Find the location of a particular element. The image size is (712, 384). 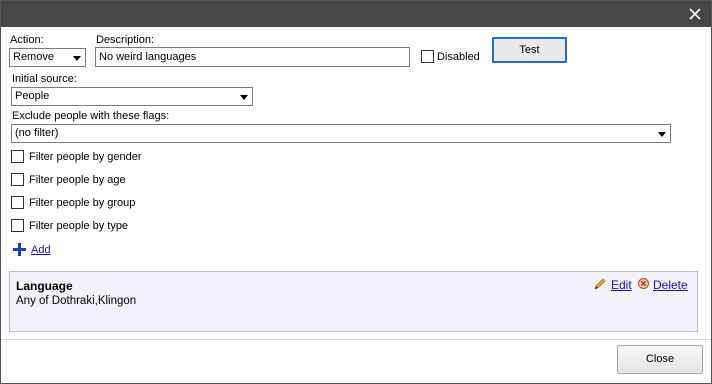

description-input: No weird languages is located at coordinates (252, 57).